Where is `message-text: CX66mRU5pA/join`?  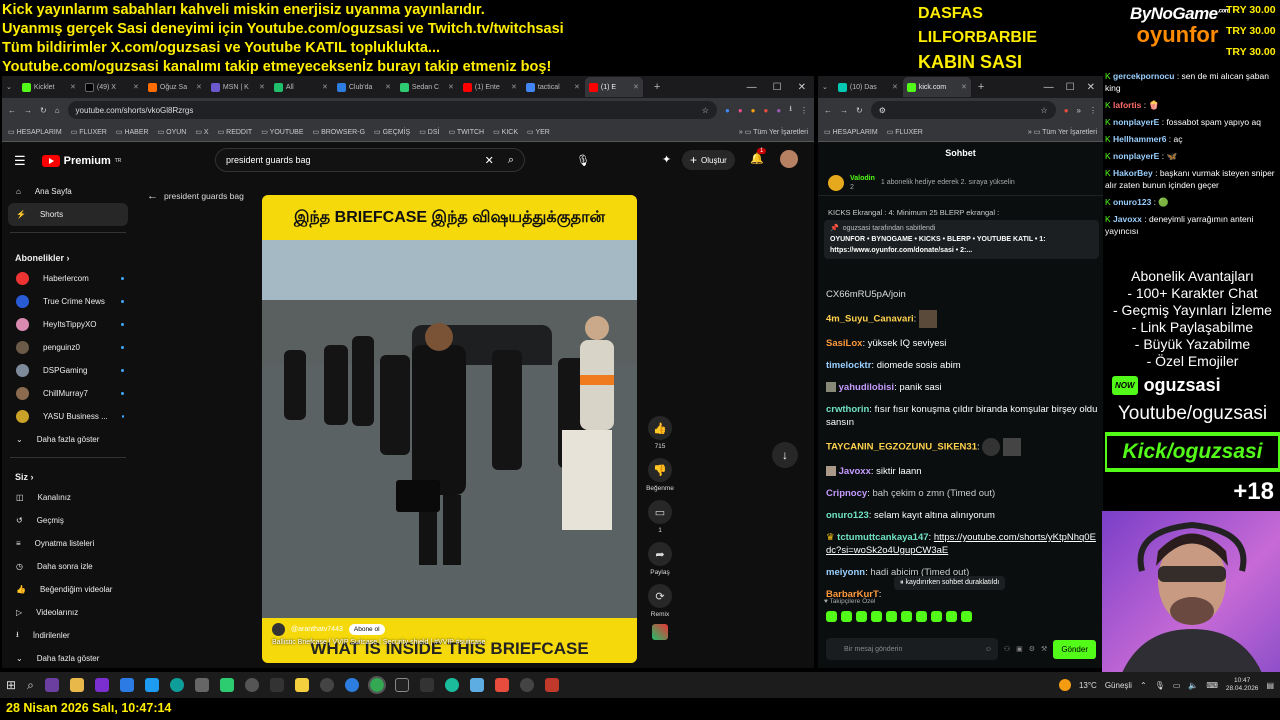
message-text: CX66mRU5pA/join is located at coordinates (866, 294).